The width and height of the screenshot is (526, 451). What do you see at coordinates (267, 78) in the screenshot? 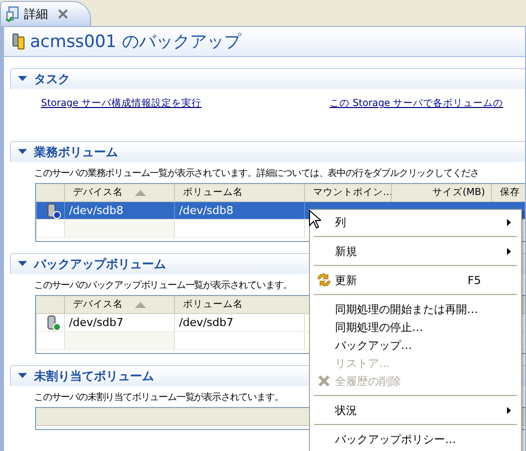
I see `section-header: タスク` at bounding box center [267, 78].